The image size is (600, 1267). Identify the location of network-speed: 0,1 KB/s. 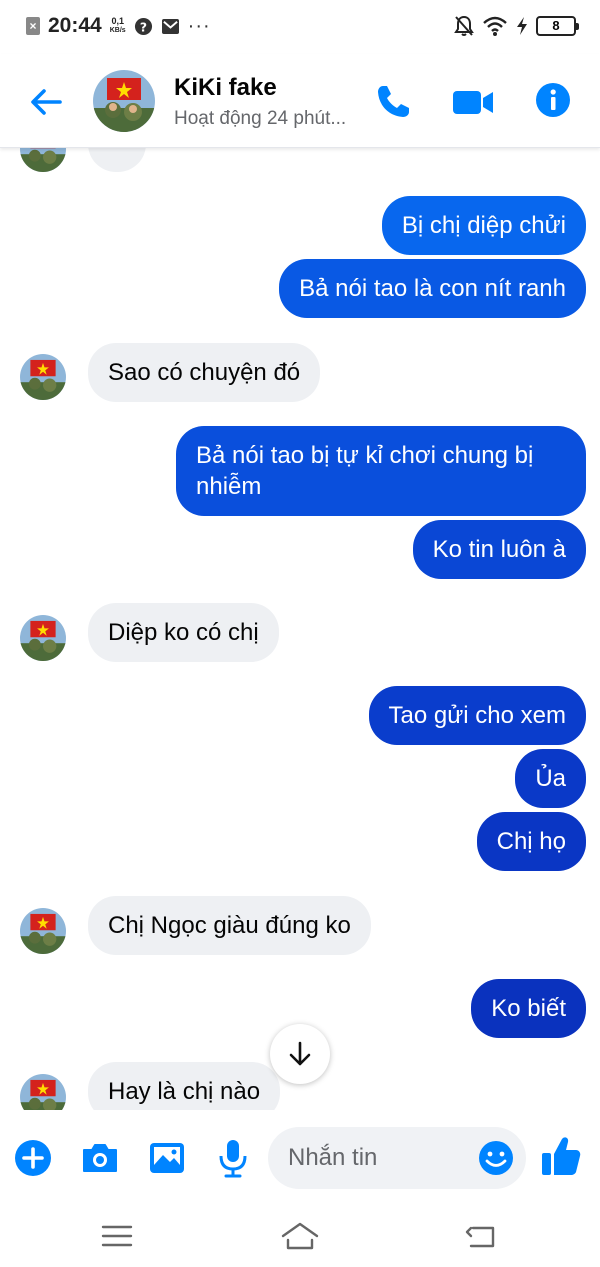
(118, 26).